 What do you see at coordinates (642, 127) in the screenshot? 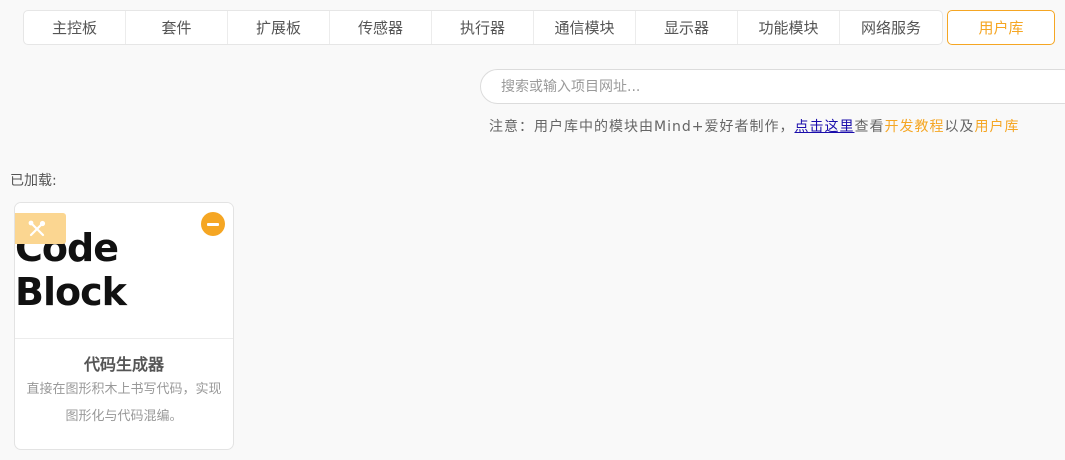
I see `notice-prefix: 注意：用户库中的模块由Mind+爱好者制作，` at bounding box center [642, 127].